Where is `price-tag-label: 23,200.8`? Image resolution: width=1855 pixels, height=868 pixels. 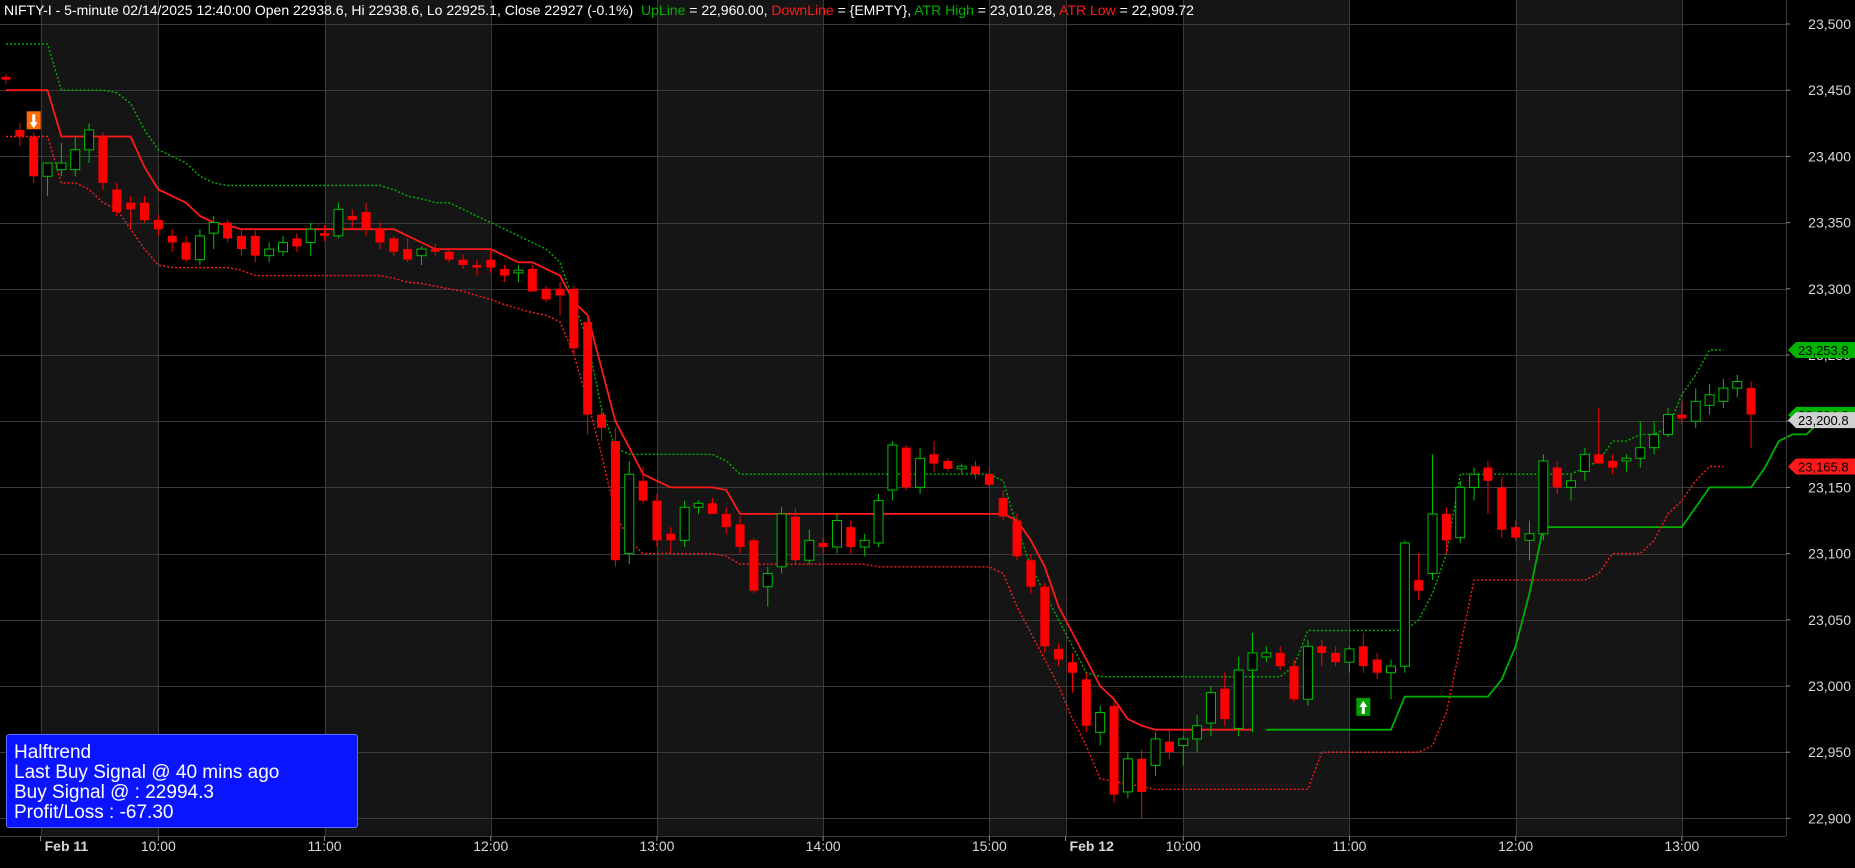
price-tag-label: 23,200.8 is located at coordinates (1823, 420).